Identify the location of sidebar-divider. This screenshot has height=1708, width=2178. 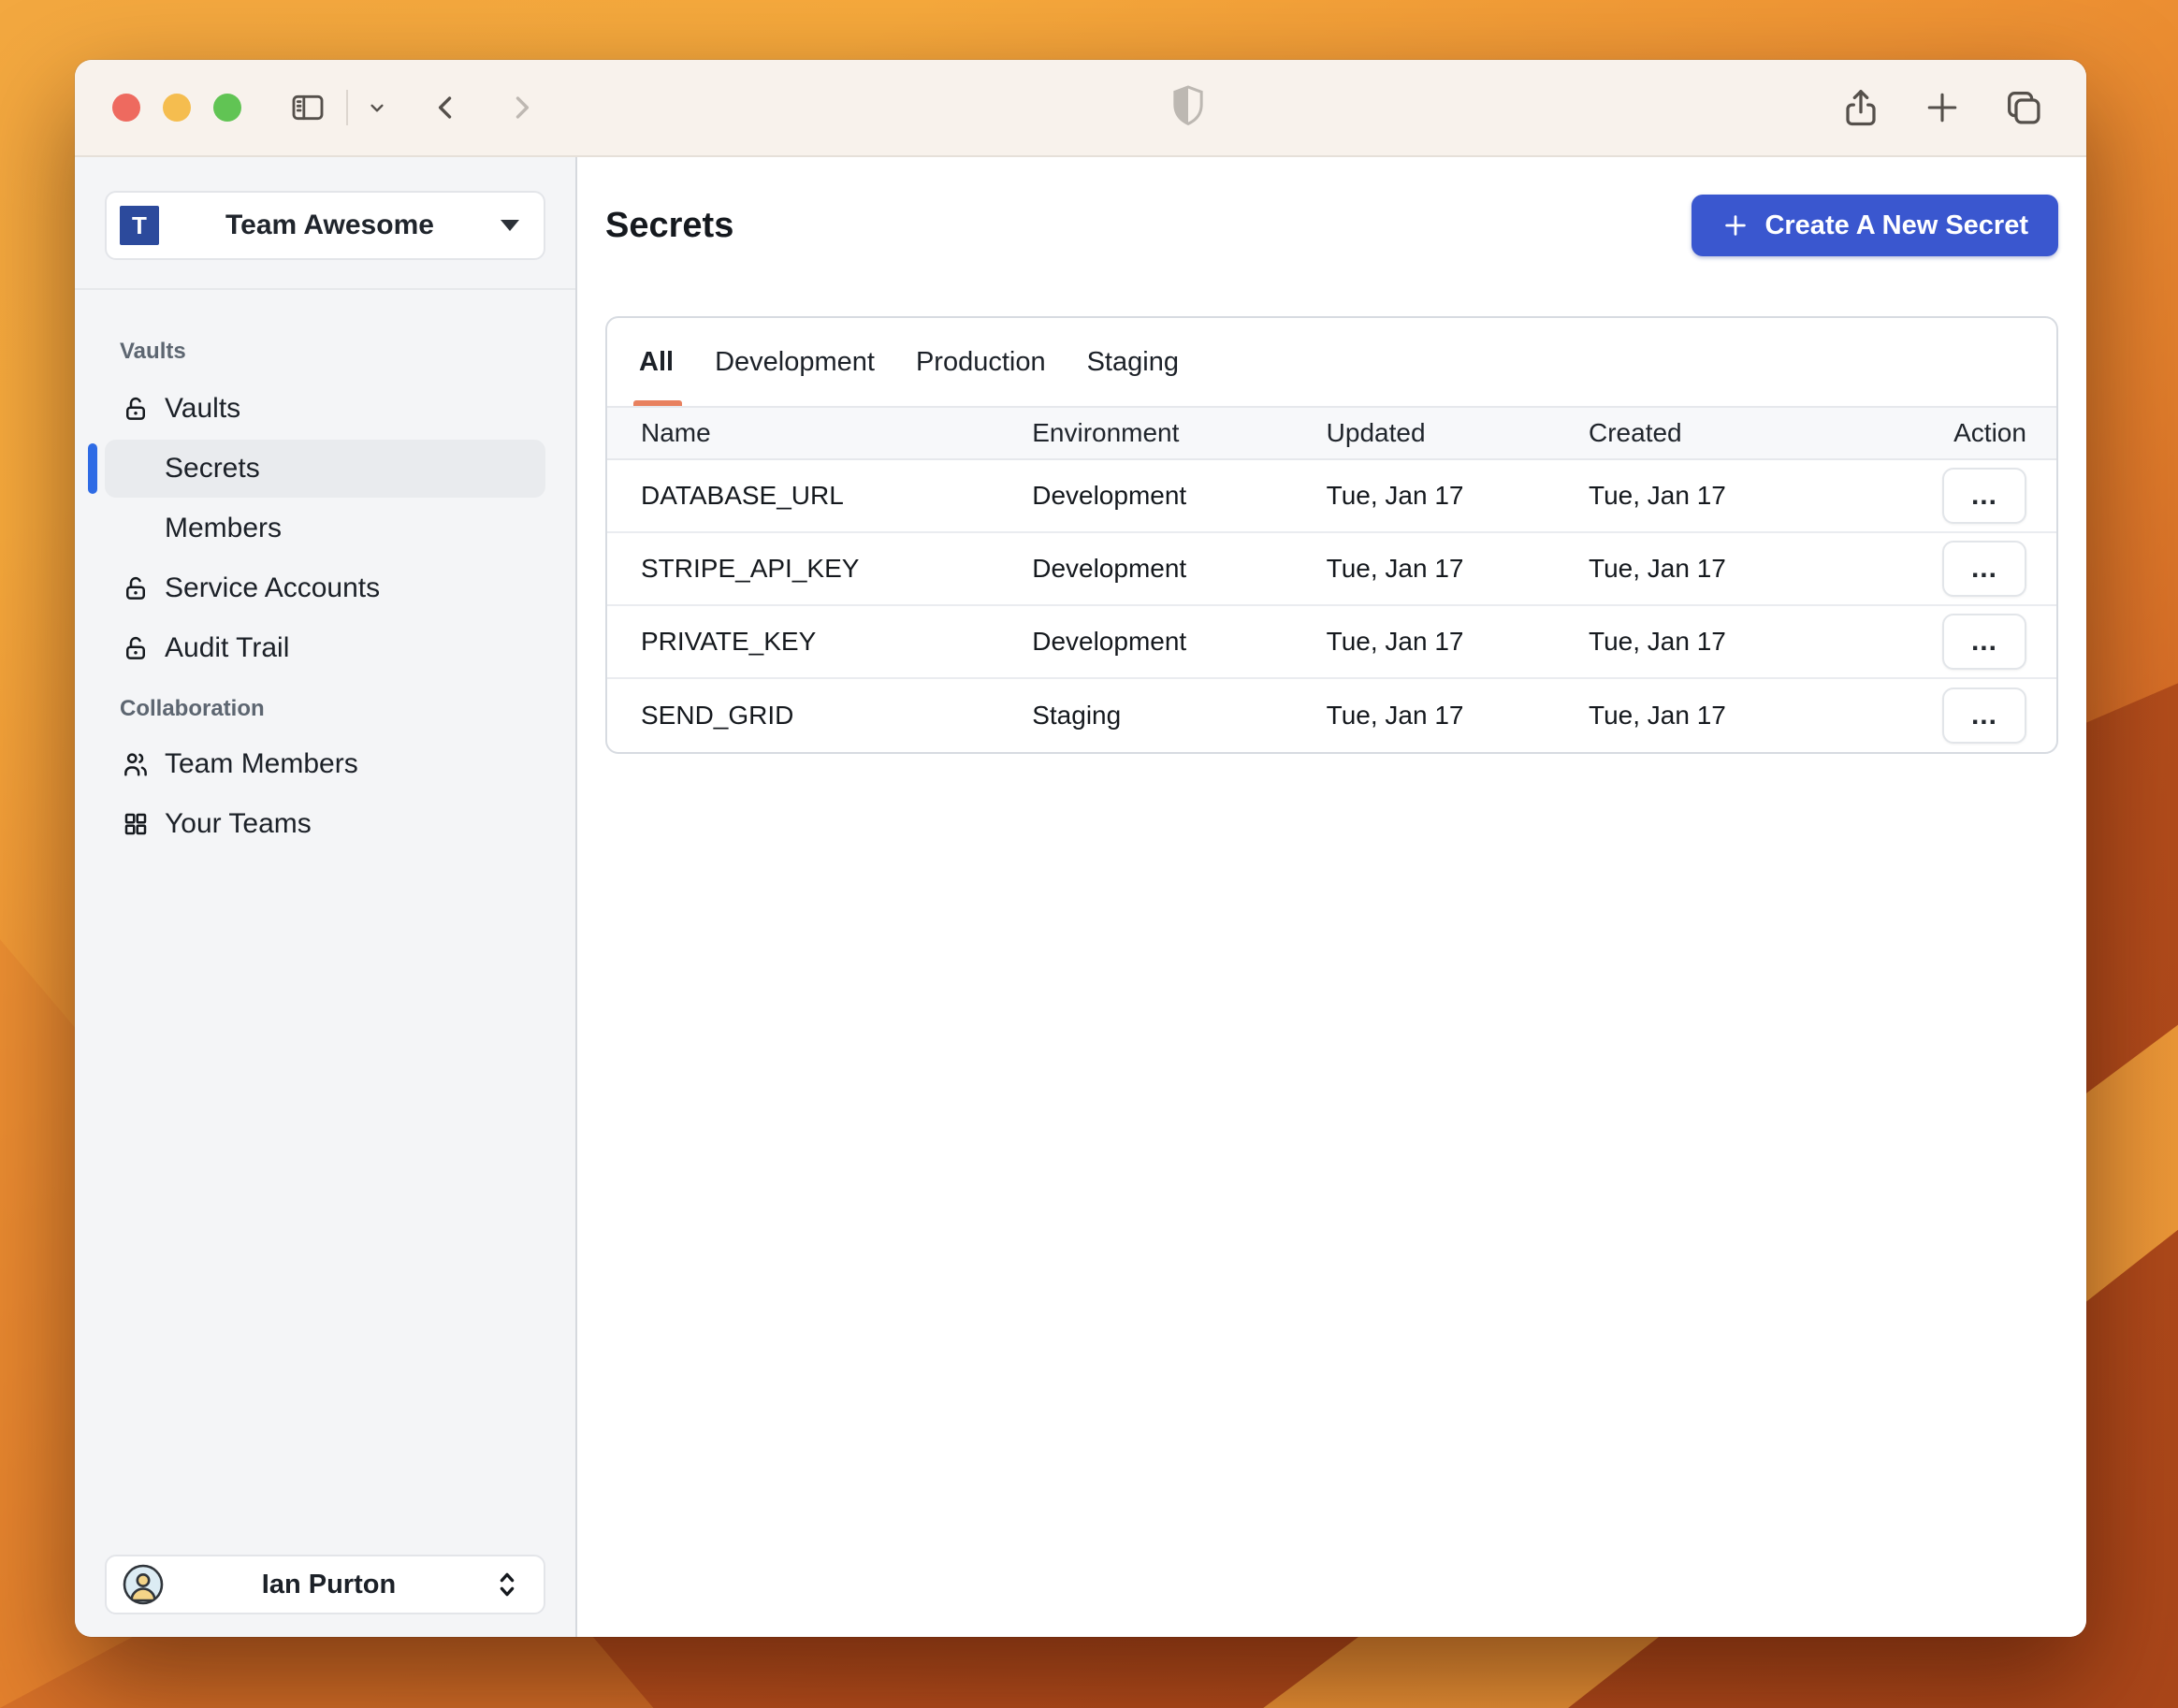
(325, 289).